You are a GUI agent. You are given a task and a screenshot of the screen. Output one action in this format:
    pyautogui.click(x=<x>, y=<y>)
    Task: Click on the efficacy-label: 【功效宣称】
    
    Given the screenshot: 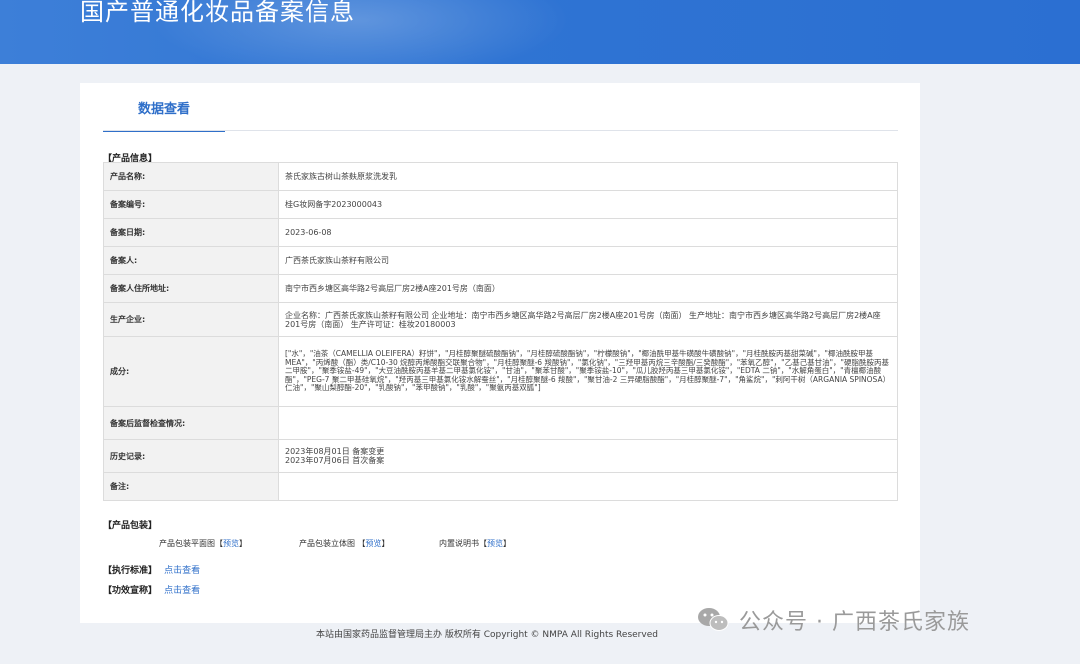 What is the action you would take?
    pyautogui.click(x=130, y=591)
    